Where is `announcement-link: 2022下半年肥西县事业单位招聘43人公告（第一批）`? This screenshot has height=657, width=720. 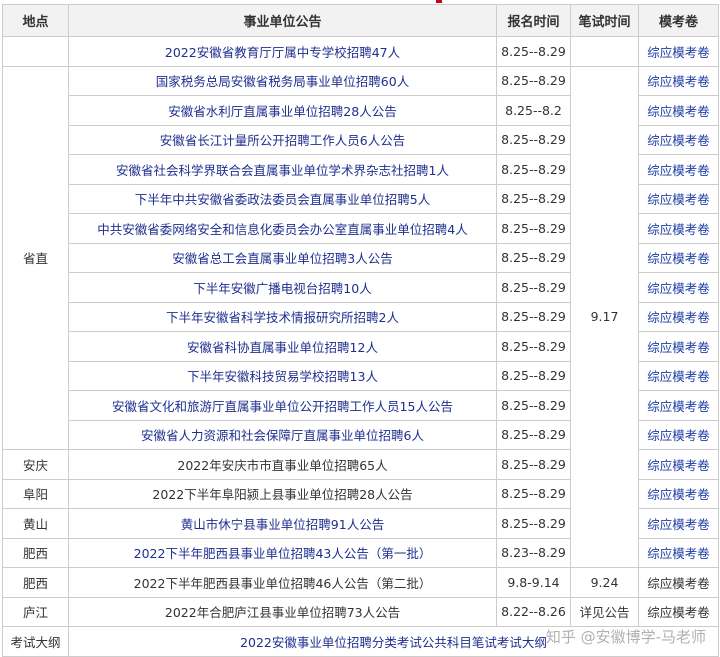 announcement-link: 2022下半年肥西县事业单位招聘43人公告（第一批） is located at coordinates (282, 552).